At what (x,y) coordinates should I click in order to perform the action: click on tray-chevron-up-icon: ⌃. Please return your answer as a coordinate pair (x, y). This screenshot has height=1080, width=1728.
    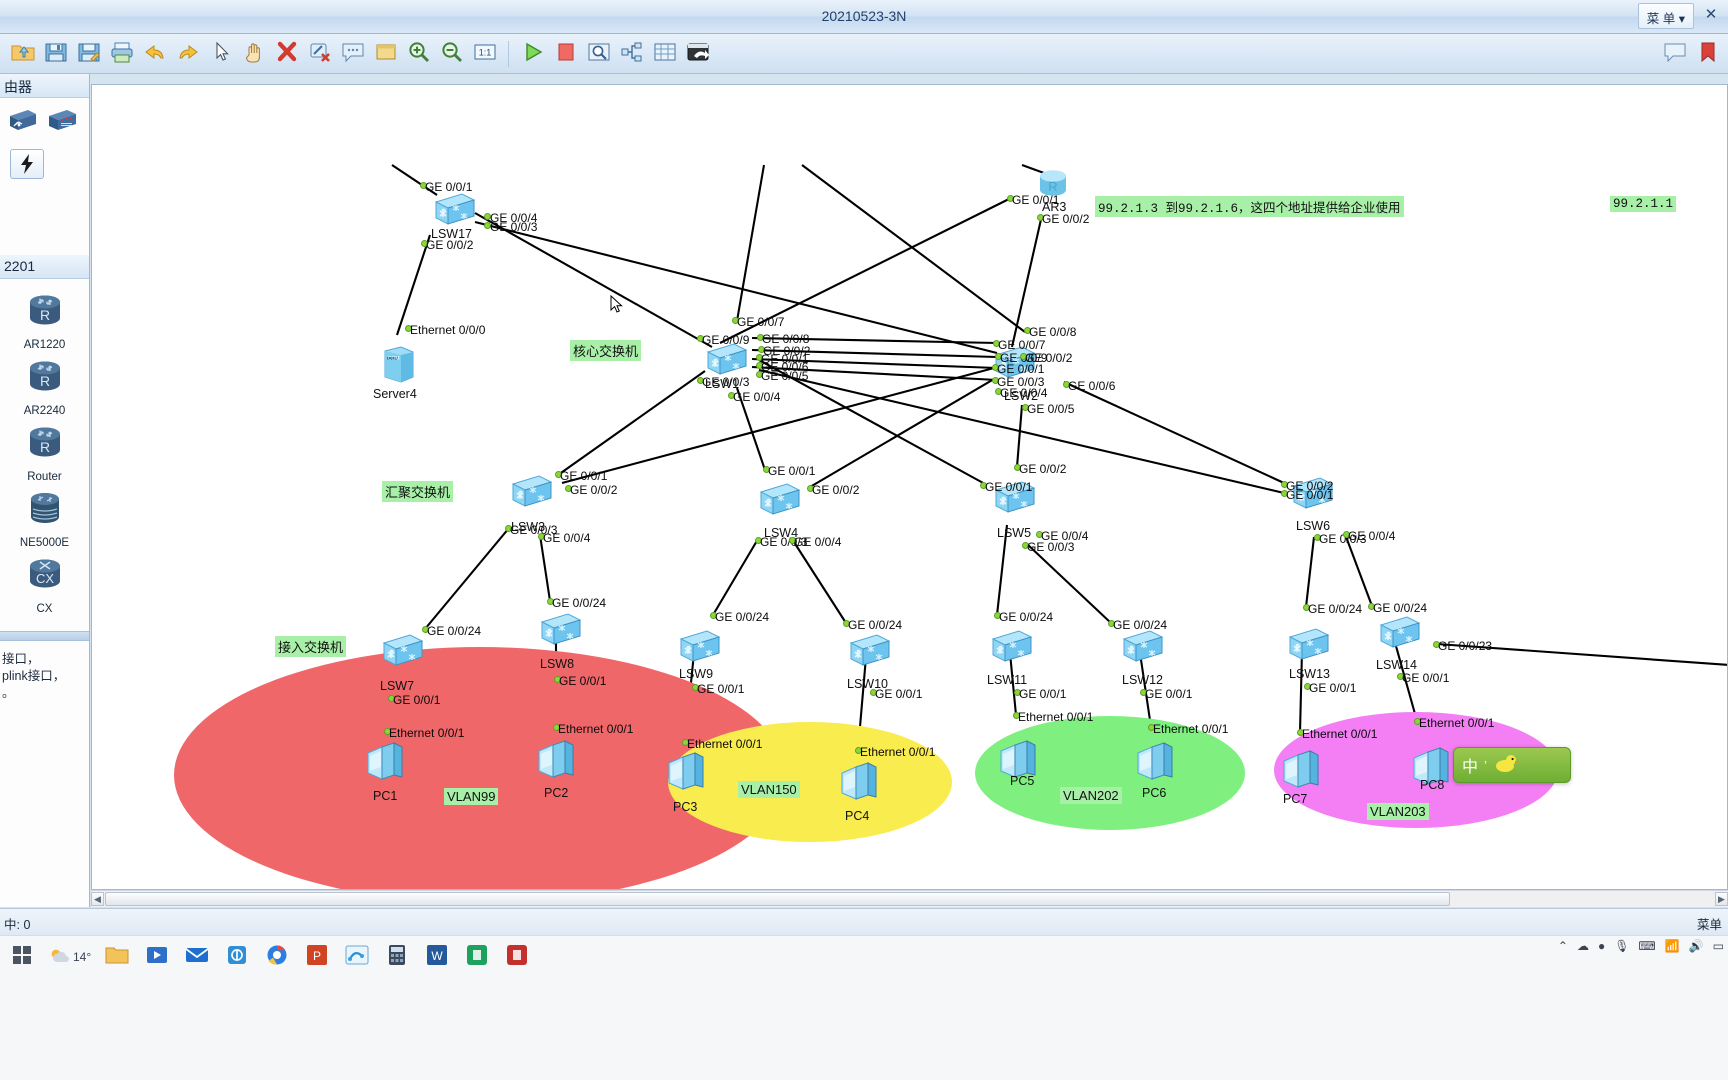
    Looking at the image, I should click on (1563, 946).